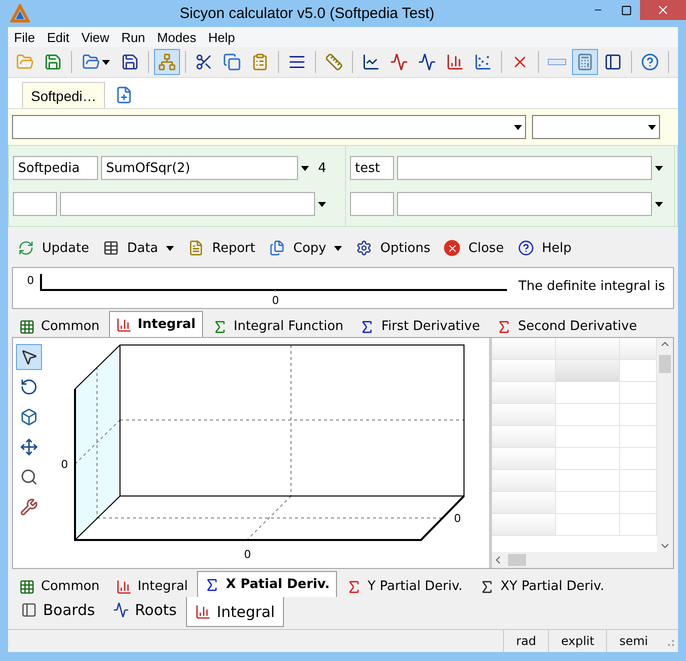 The height and width of the screenshot is (661, 686). I want to click on tab: Y Partial Deriv., so click(404, 586).